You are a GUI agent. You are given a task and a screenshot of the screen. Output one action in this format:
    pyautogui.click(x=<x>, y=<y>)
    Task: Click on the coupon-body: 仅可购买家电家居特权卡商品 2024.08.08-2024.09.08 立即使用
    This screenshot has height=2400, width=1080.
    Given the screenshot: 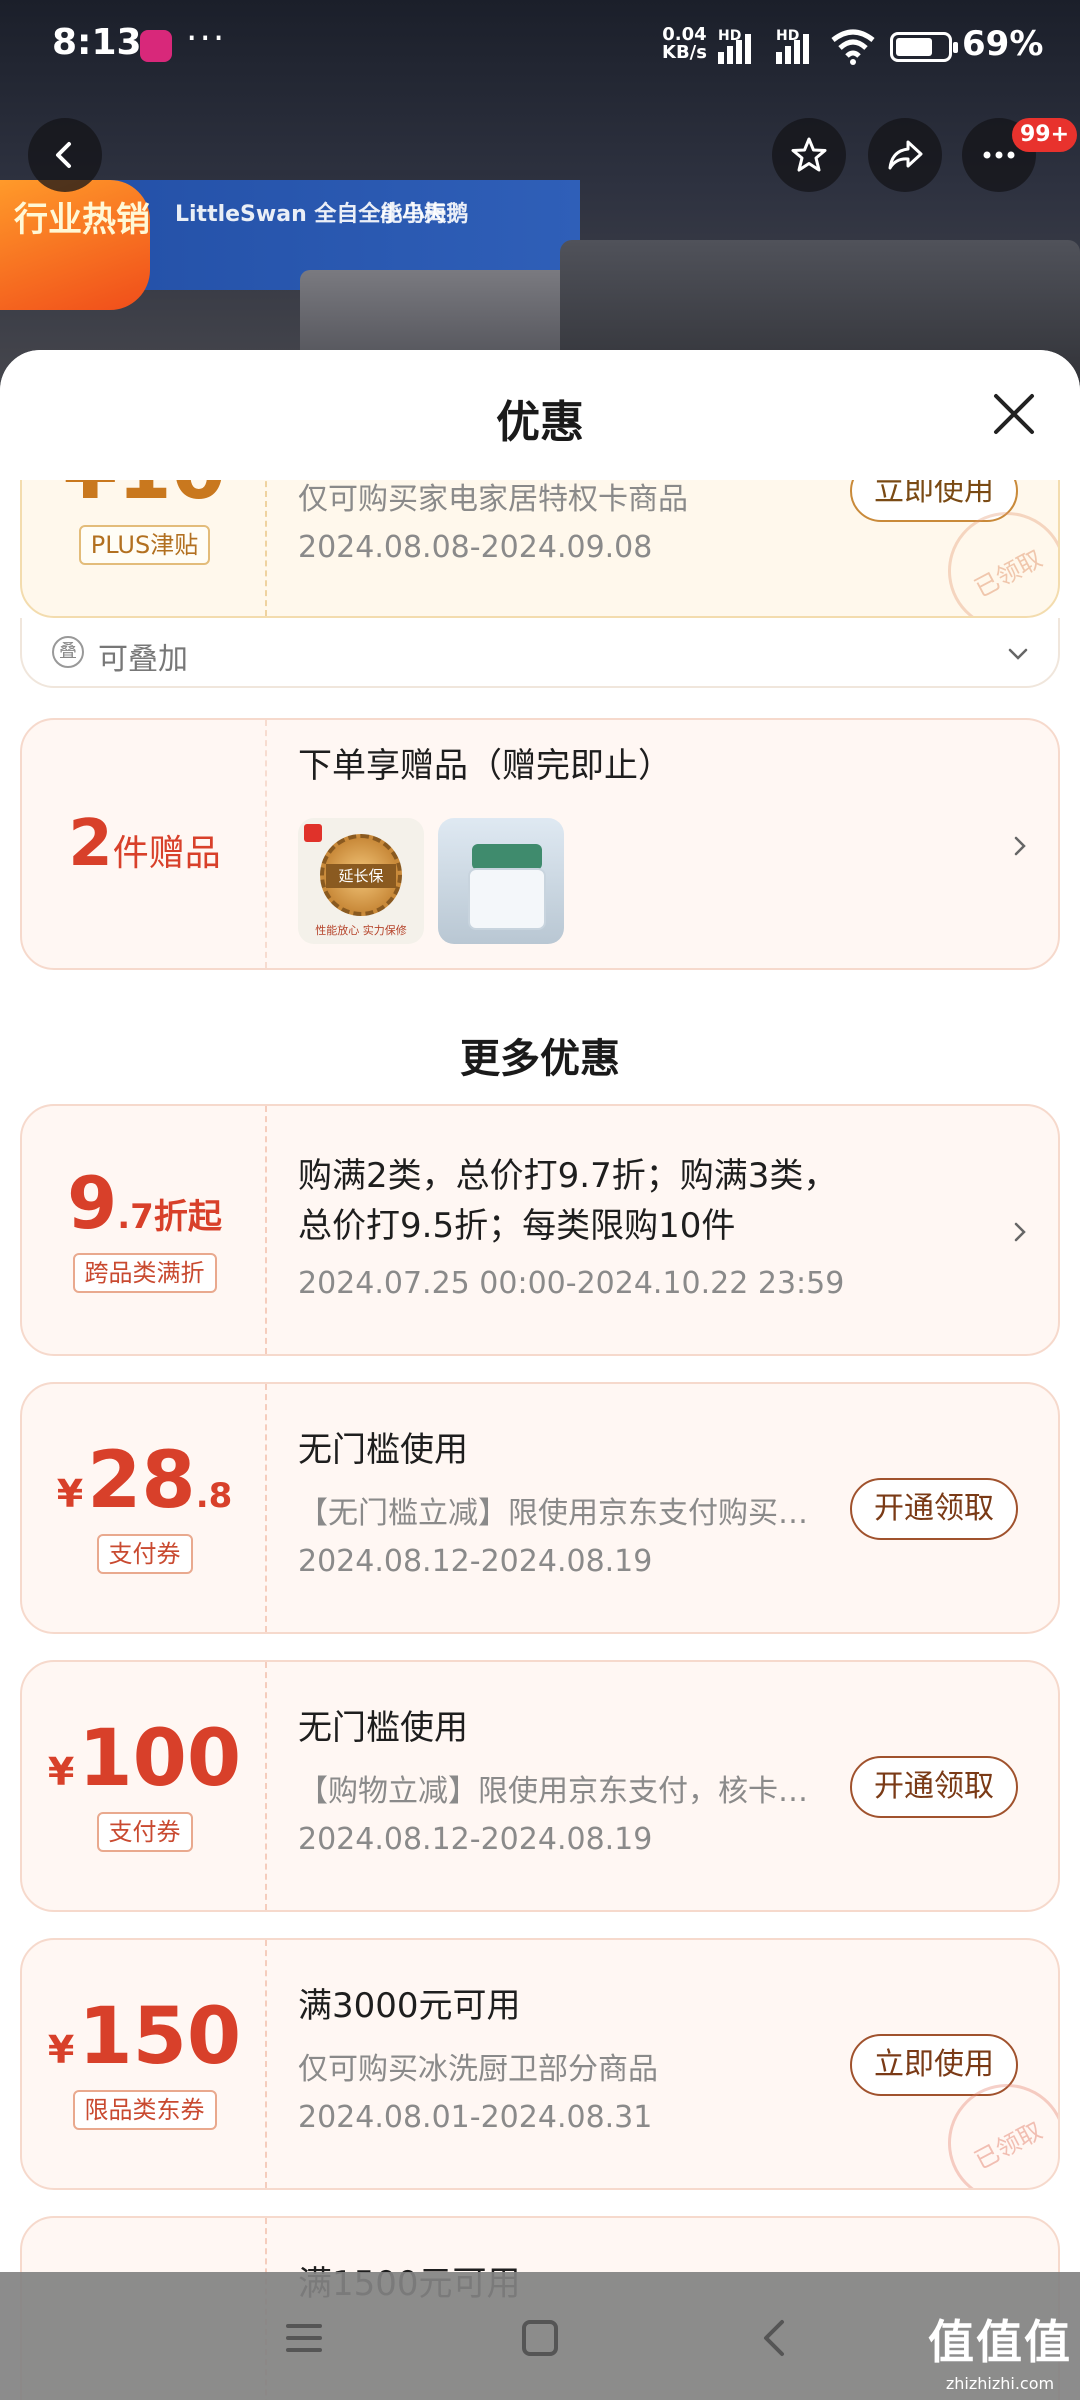 What is the action you would take?
    pyautogui.click(x=658, y=548)
    